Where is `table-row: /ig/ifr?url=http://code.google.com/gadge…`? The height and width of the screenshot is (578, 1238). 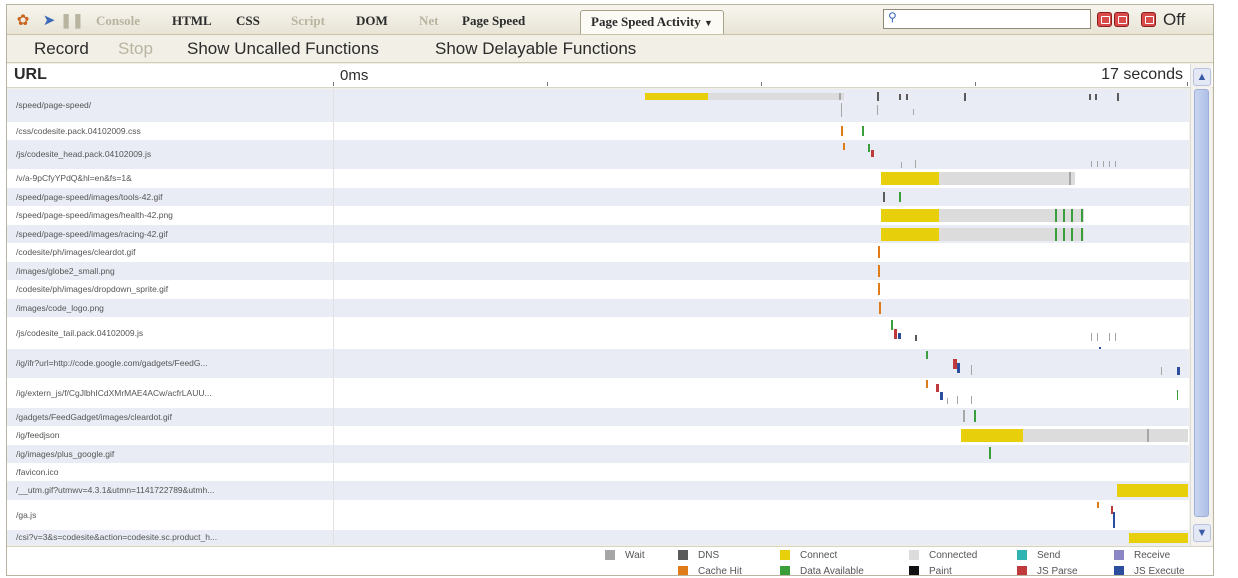
table-row: /ig/ifr?url=http://code.google.com/gadge… is located at coordinates (598, 363).